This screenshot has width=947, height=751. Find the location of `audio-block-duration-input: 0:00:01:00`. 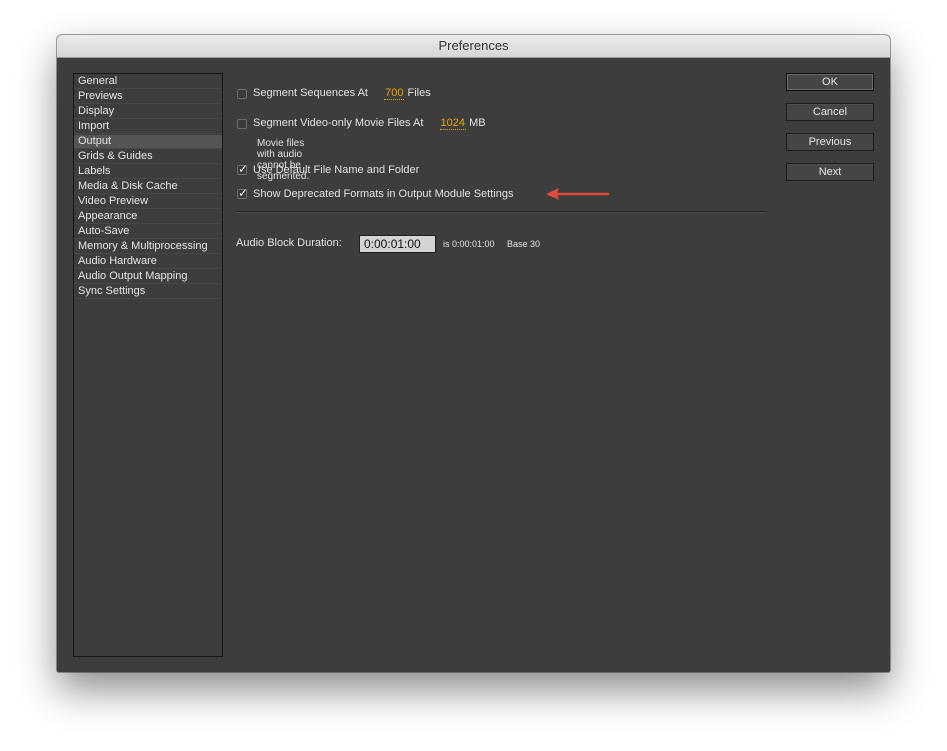

audio-block-duration-input: 0:00:01:00 is located at coordinates (397, 244).